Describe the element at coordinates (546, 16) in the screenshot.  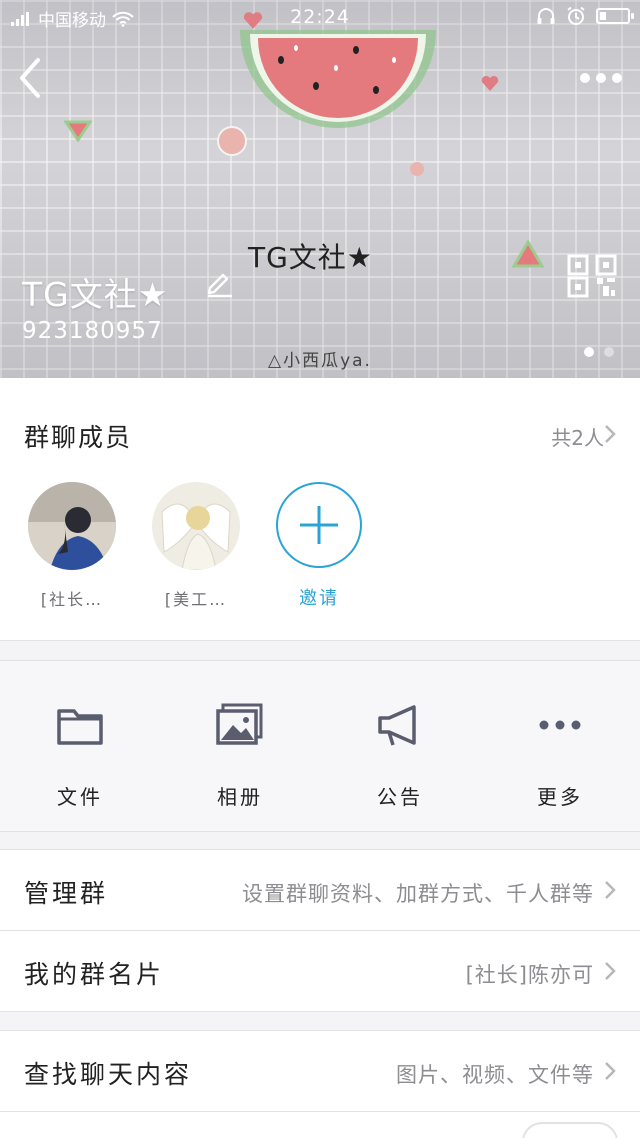
I see `headphones-icon` at that location.